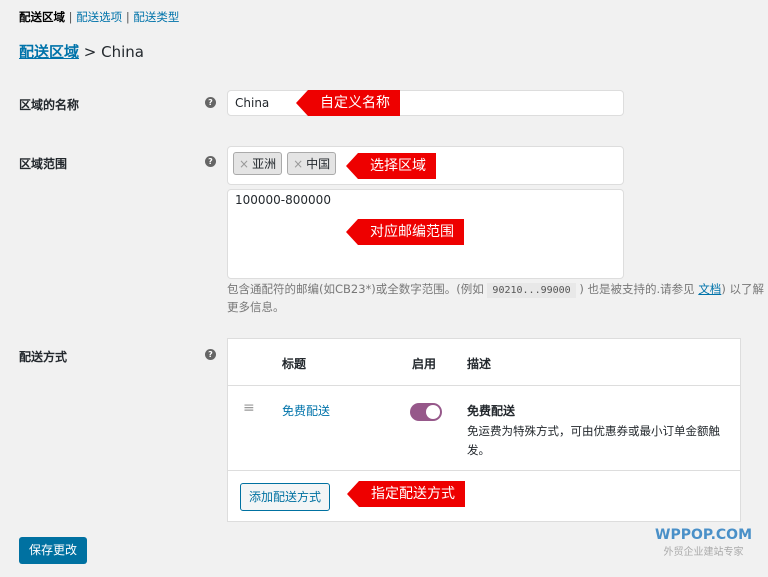  What do you see at coordinates (249, 408) in the screenshot?
I see `drag-handle-icon: ≡` at bounding box center [249, 408].